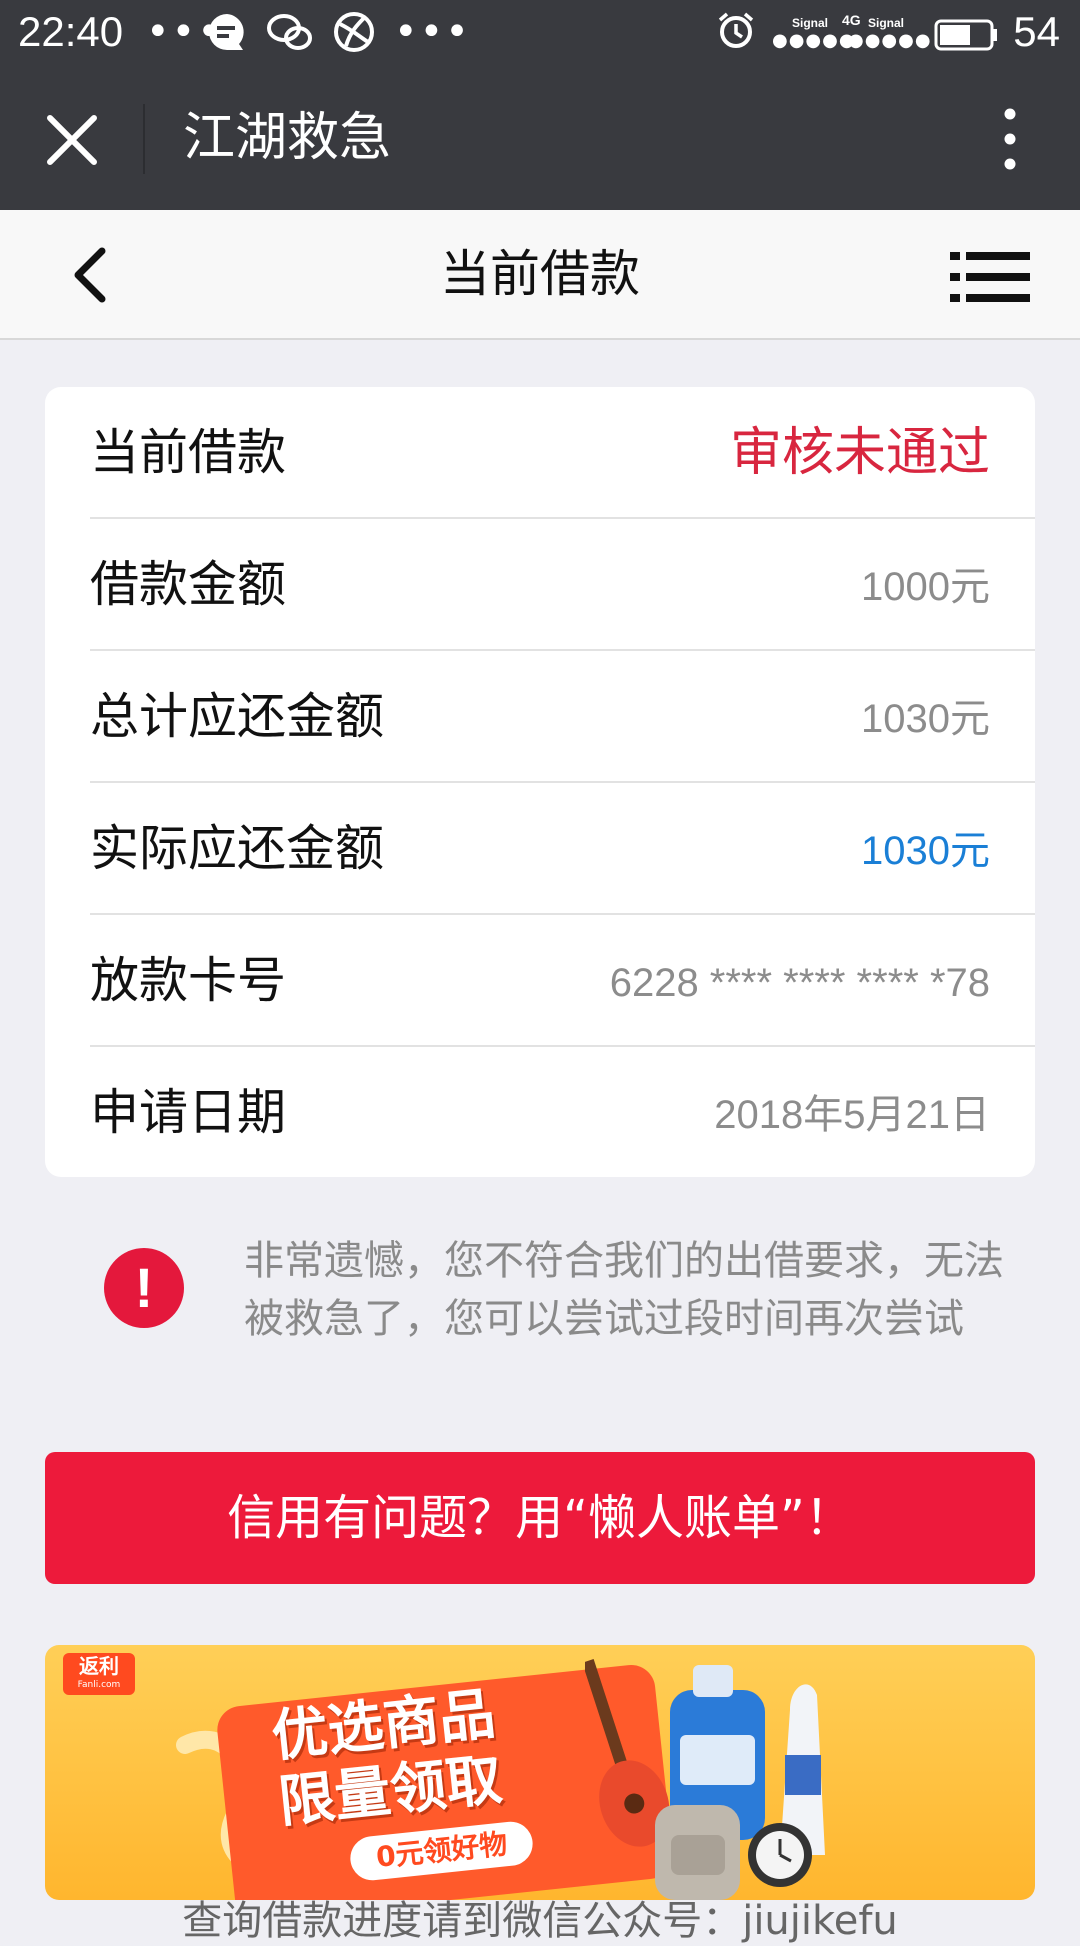 The width and height of the screenshot is (1080, 1946). What do you see at coordinates (814, 40) in the screenshot?
I see `signal-strength-1-icon: ●●●●●` at bounding box center [814, 40].